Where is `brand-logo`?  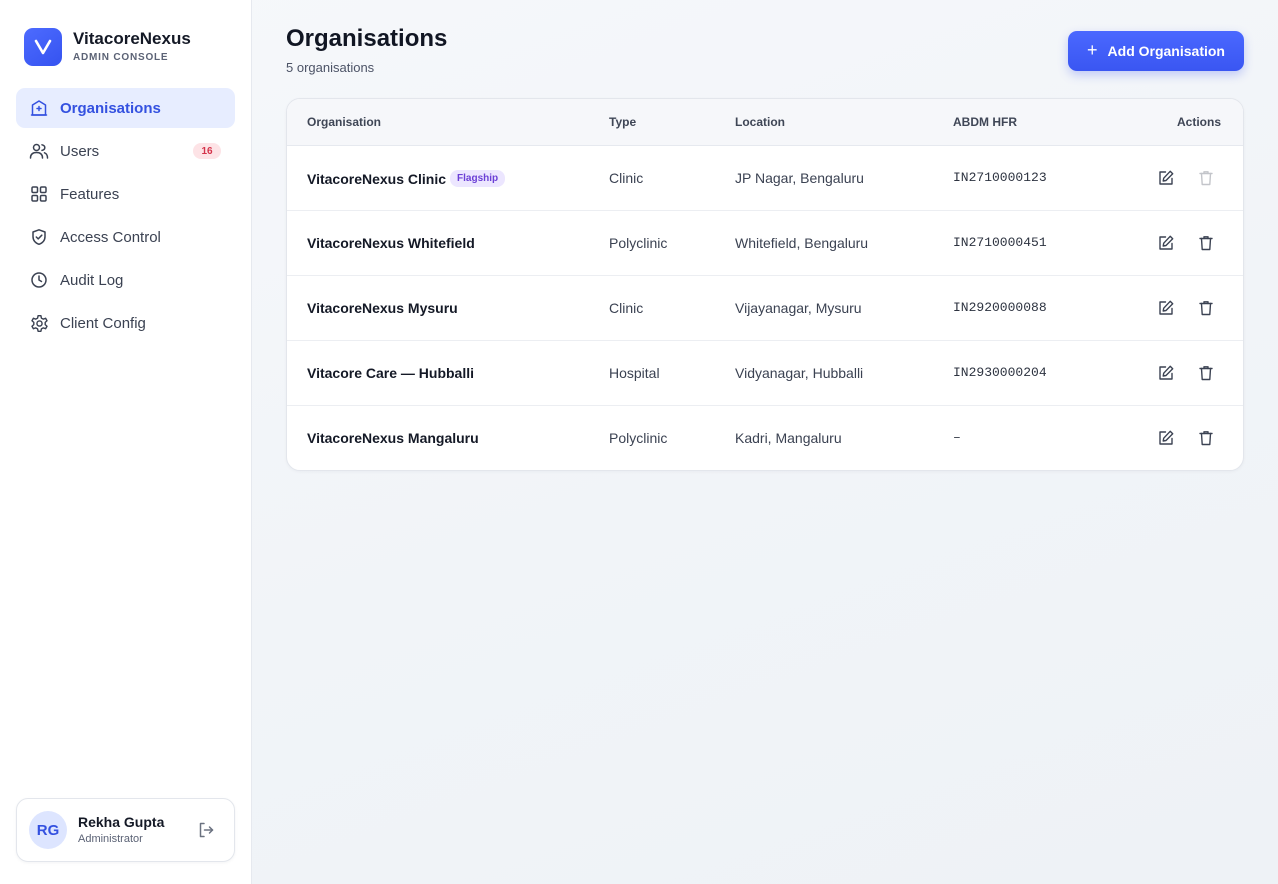
brand-logo is located at coordinates (43, 47).